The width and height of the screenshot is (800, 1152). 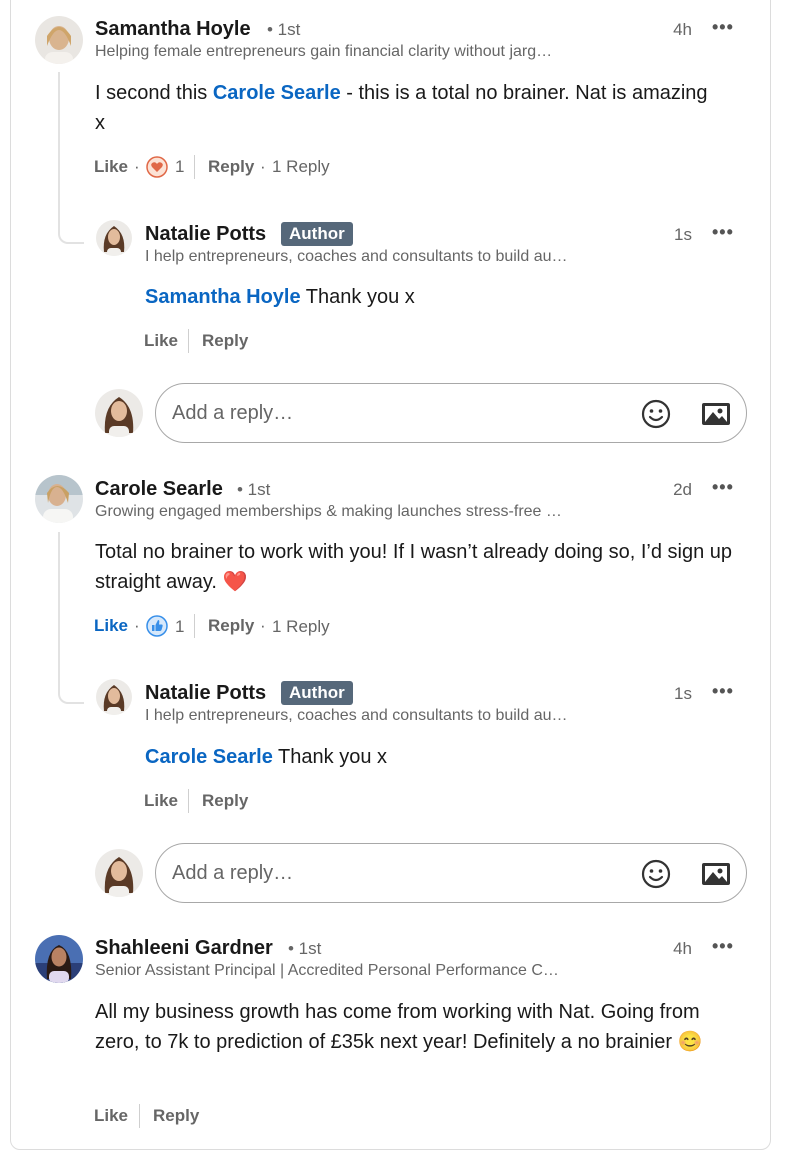 I want to click on like-reaction-icon, so click(x=157, y=626).